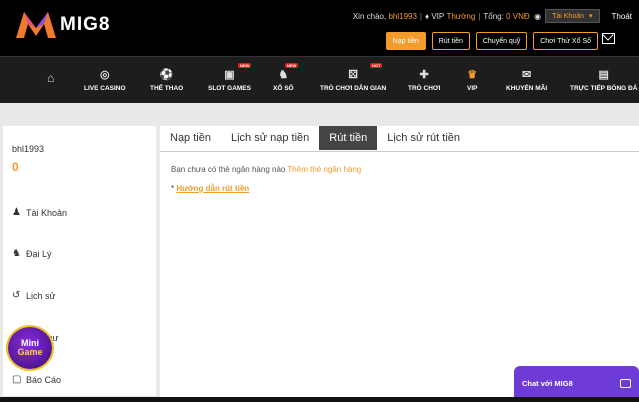  I want to click on withdraw-guide-link: Hướng dẫn rút tiền, so click(212, 188).